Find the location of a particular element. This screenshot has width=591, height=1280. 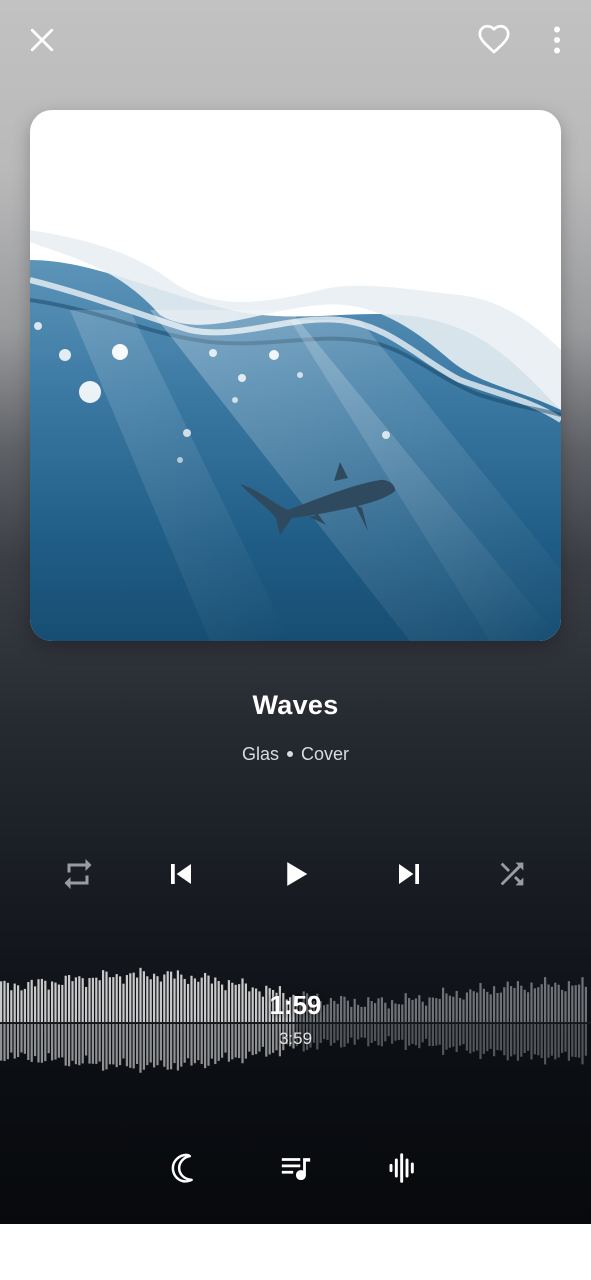

favorite-button is located at coordinates (494, 40).